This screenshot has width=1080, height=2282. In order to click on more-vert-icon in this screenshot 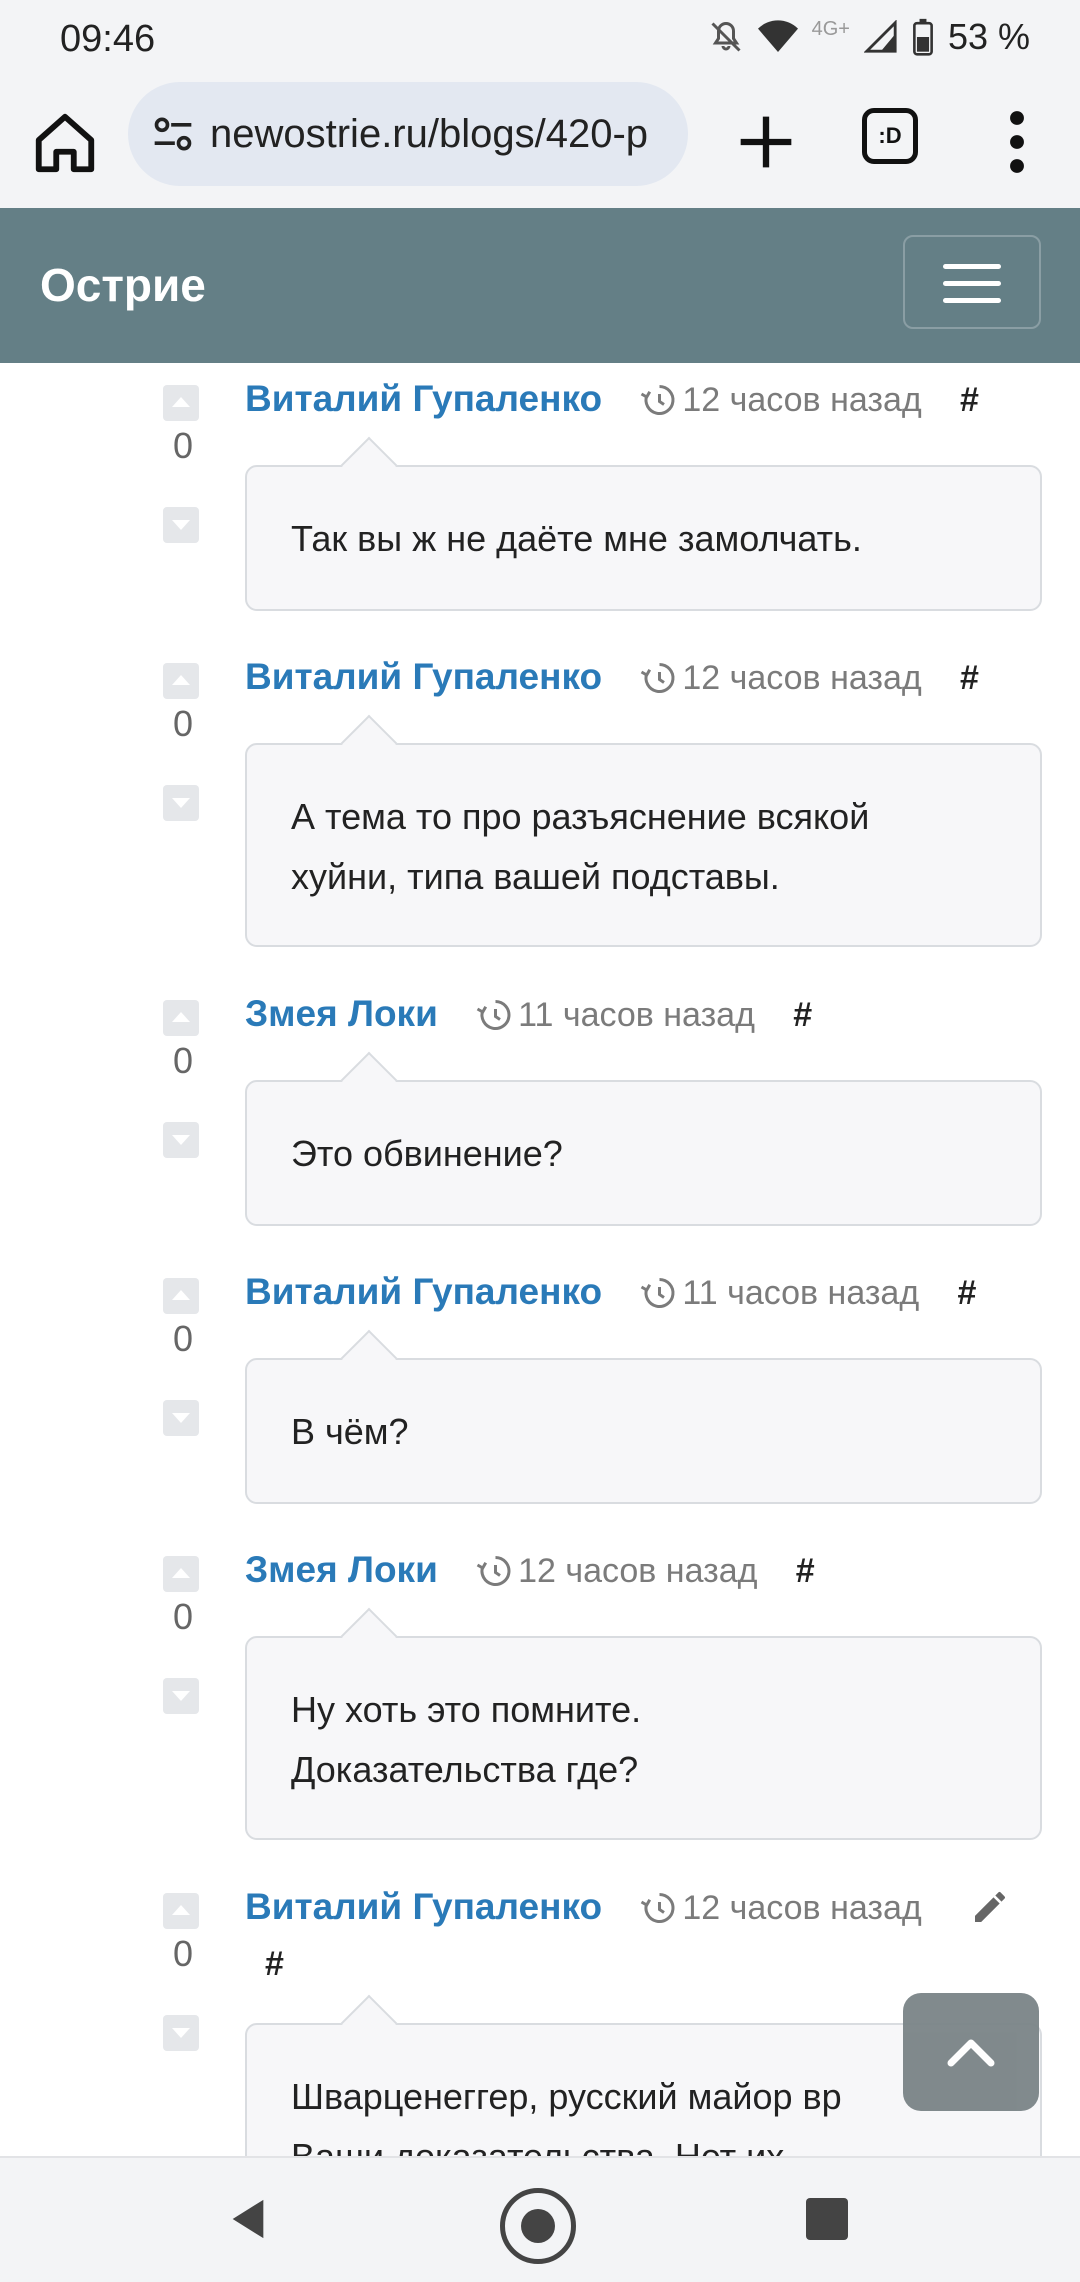, I will do `click(1017, 142)`.